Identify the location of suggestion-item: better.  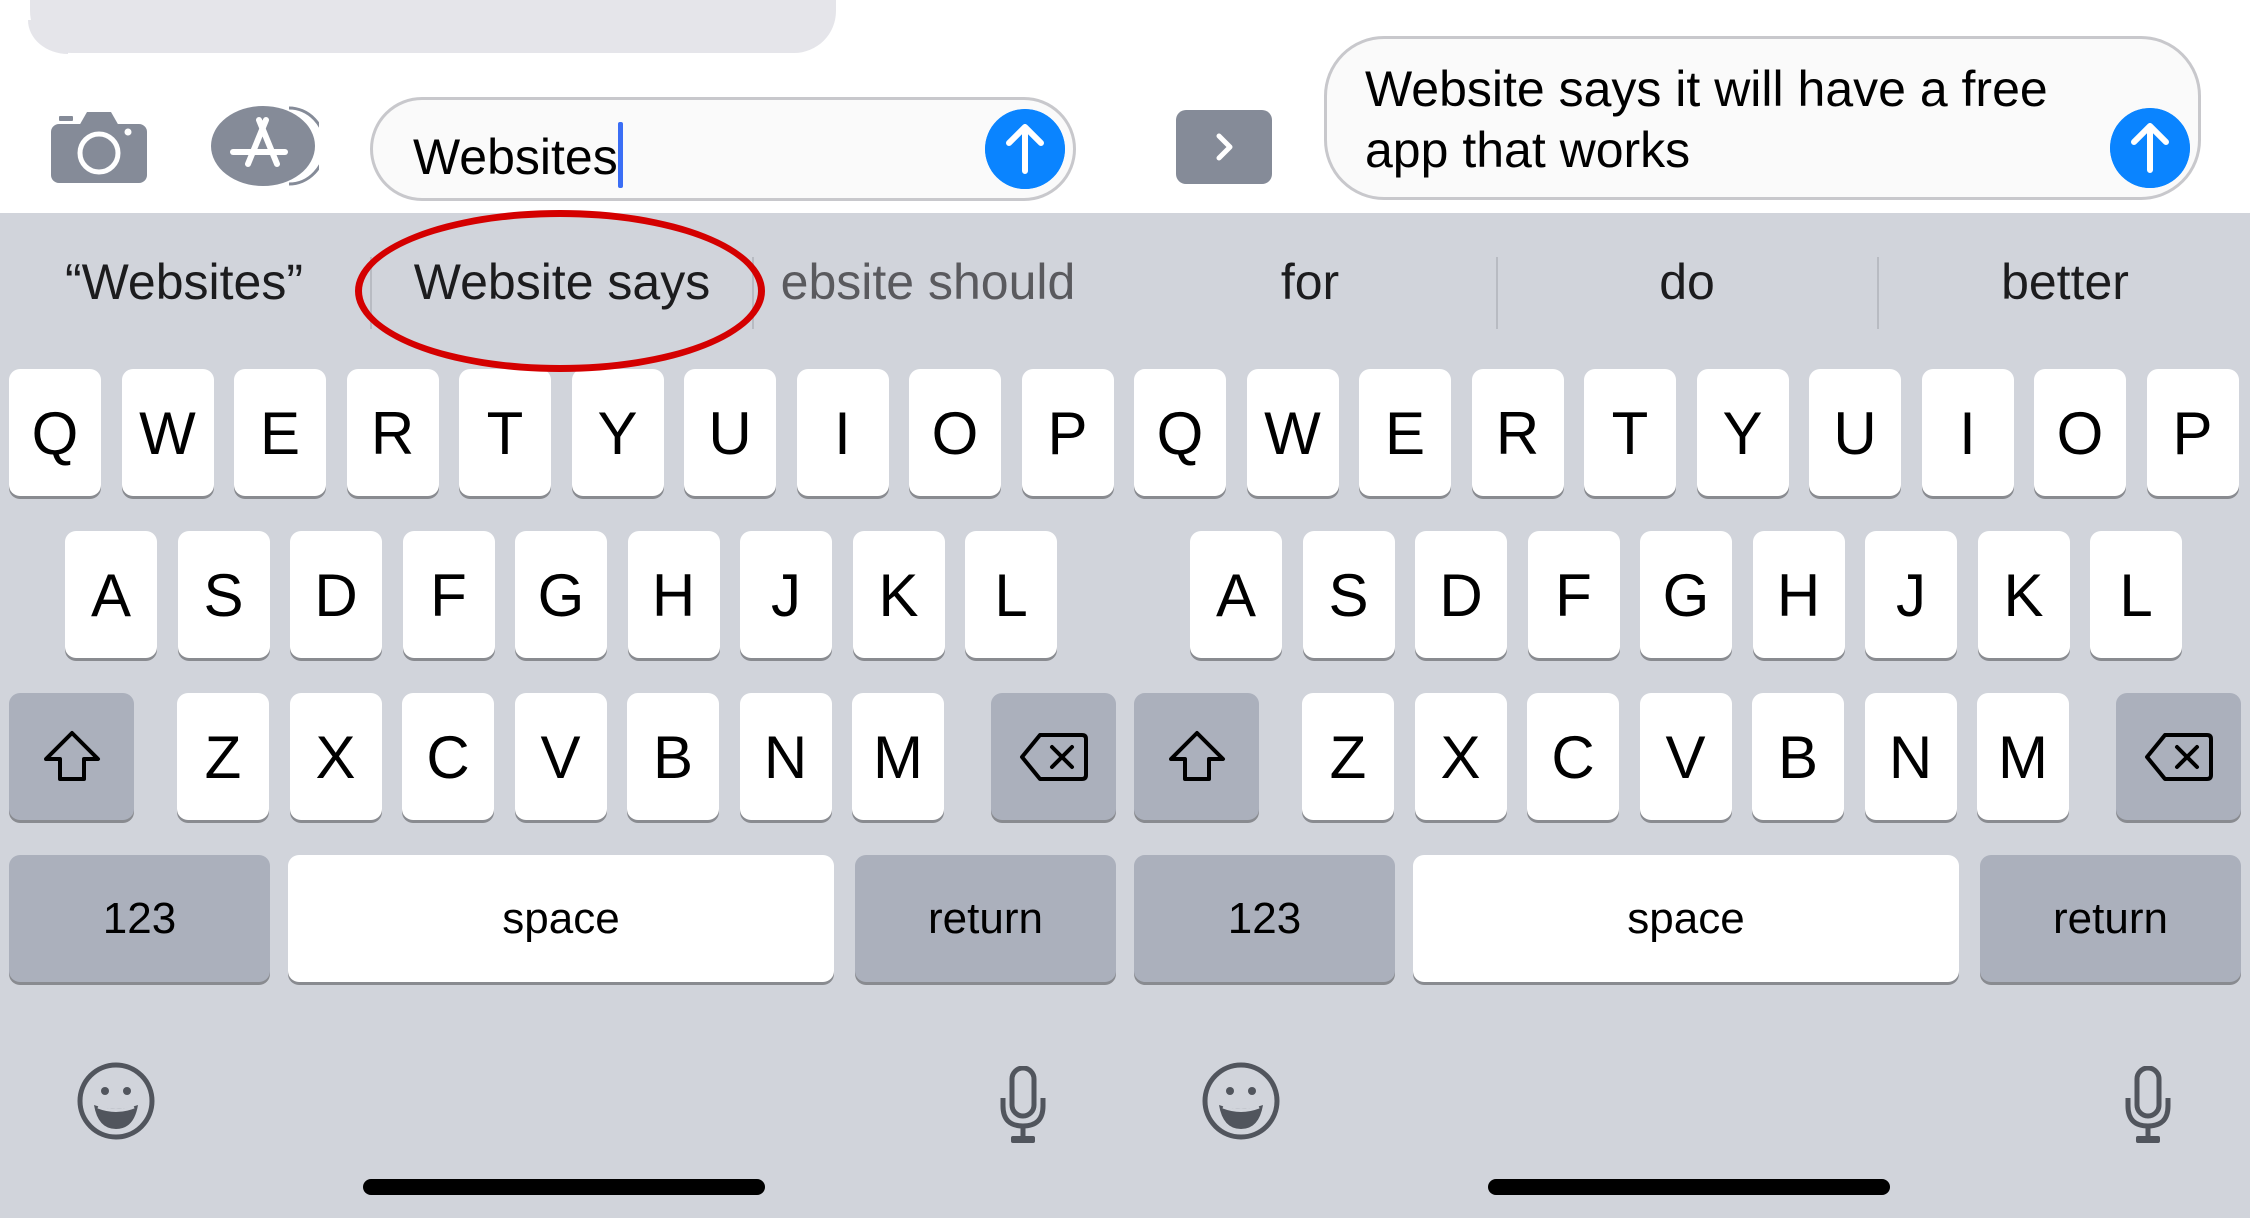
(2065, 282).